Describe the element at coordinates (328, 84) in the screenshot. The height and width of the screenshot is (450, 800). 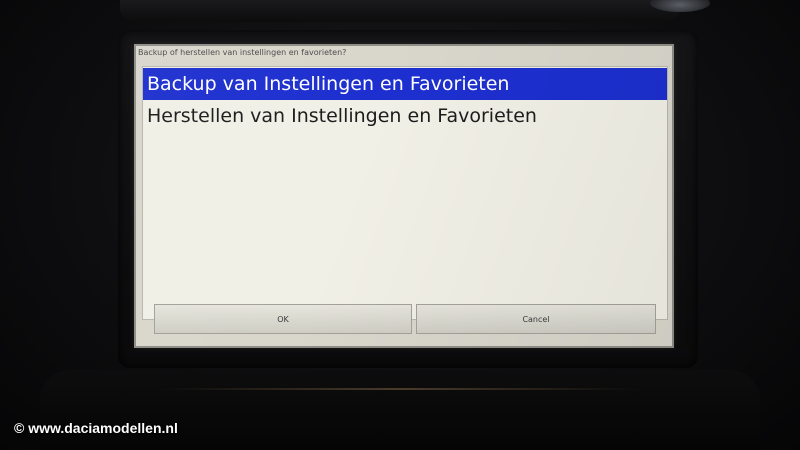
I see `list-item-label: Backup van Instellingen en Favorieten` at that location.